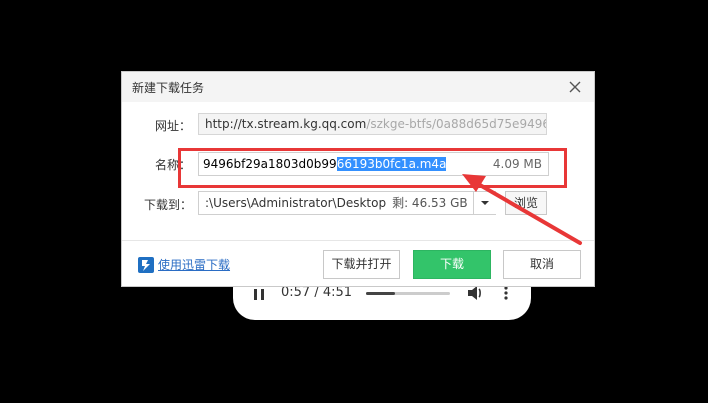  I want to click on filename-text: 9496bf29a1803d0b99, so click(270, 164).